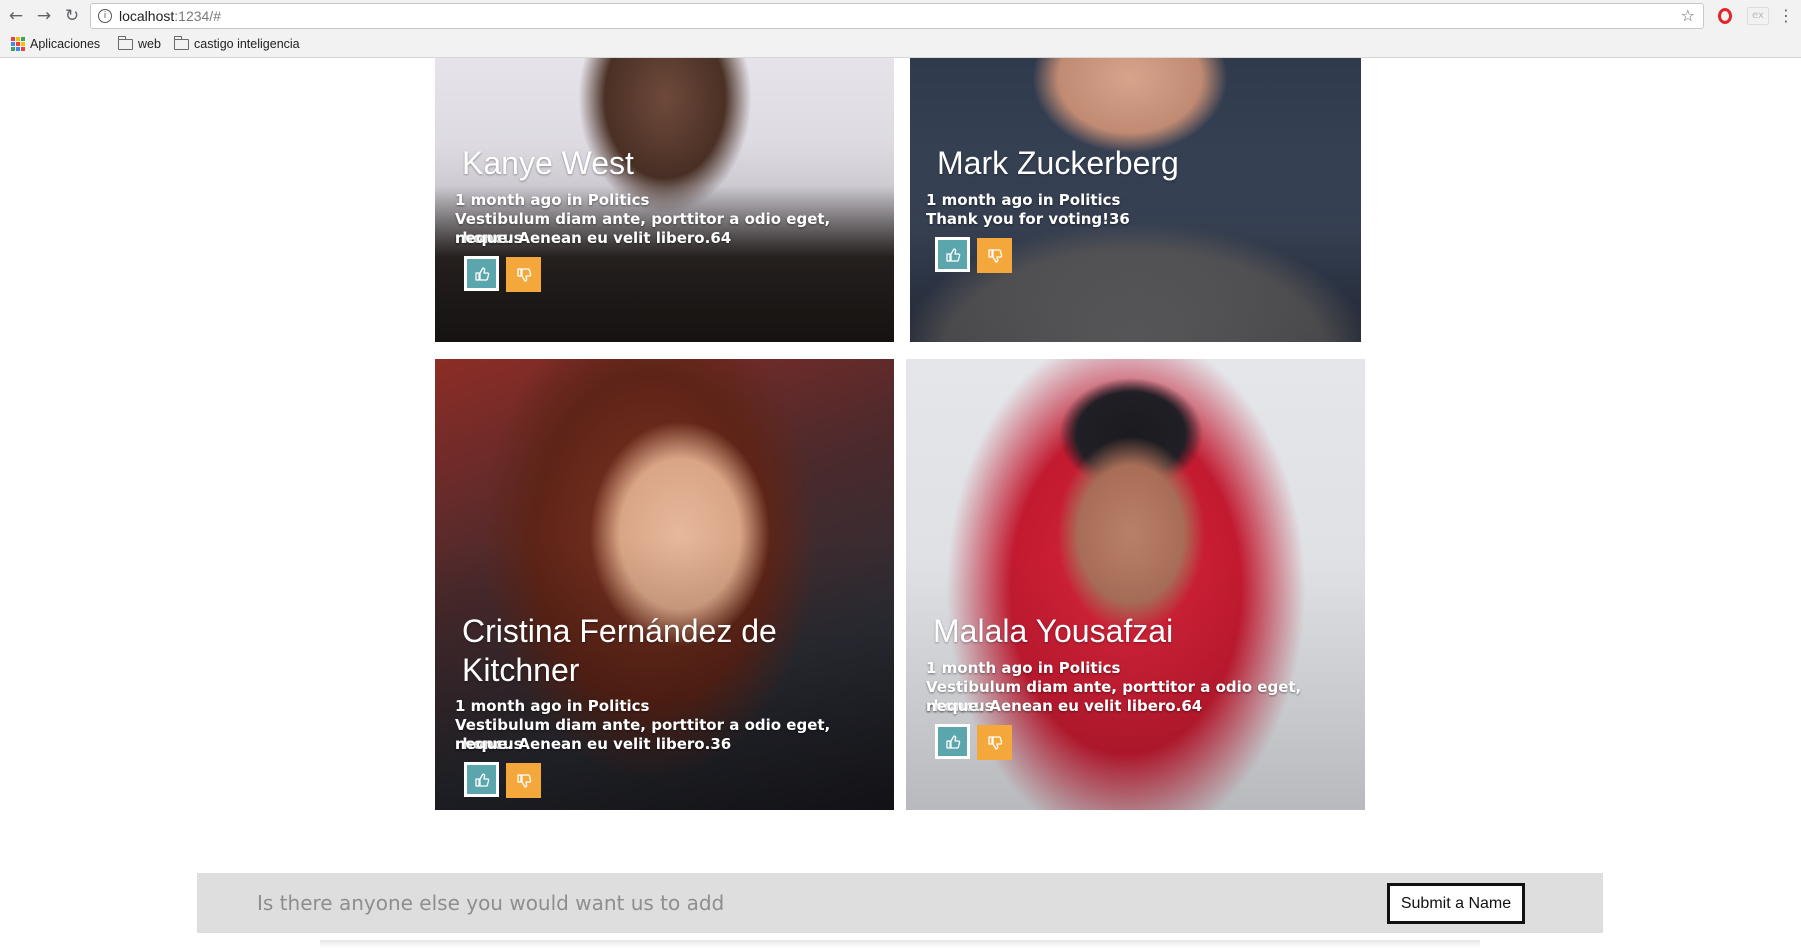  I want to click on url-text: localhost:1234/#, so click(170, 16).